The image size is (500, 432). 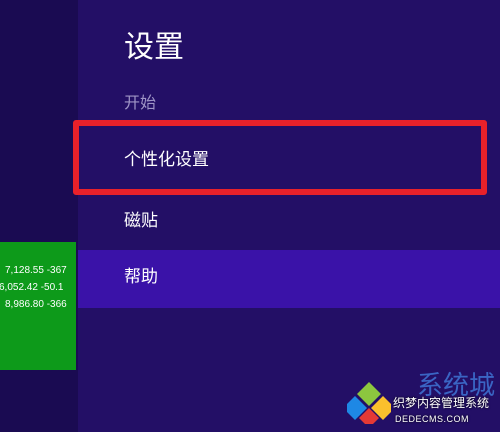 What do you see at coordinates (36, 270) in the screenshot?
I see `finance-ticker-row: 7,128.55 -367` at bounding box center [36, 270].